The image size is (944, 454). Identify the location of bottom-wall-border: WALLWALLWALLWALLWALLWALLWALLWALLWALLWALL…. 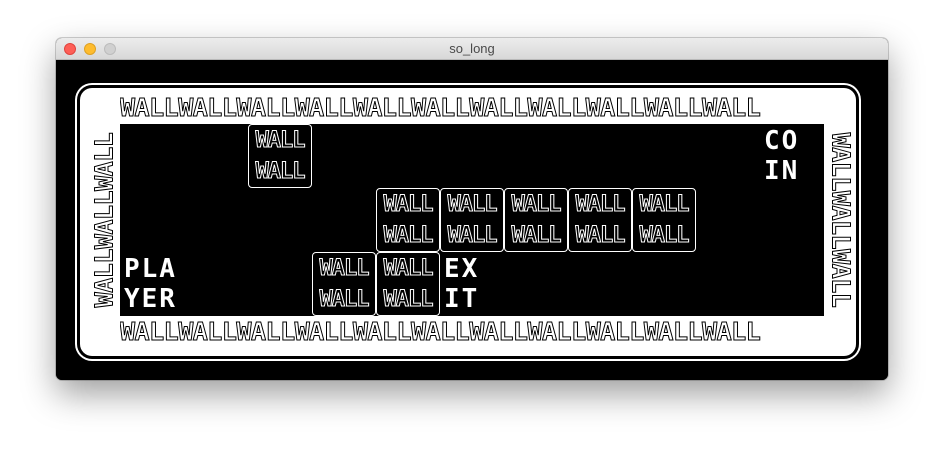
(440, 332).